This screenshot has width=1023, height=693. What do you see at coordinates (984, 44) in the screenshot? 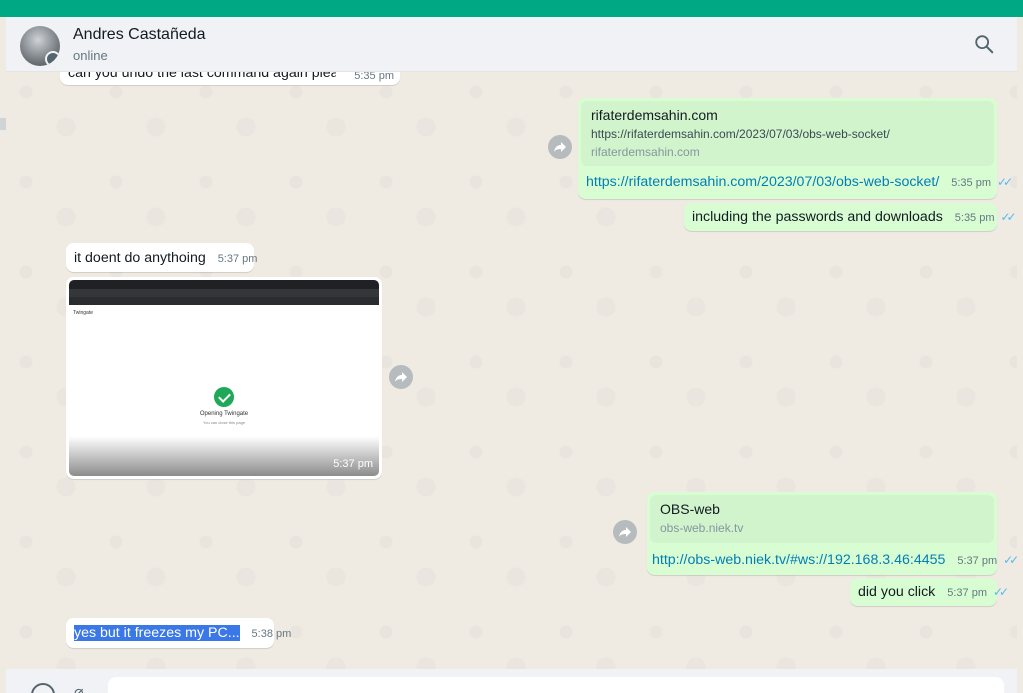
I see `search-icon` at bounding box center [984, 44].